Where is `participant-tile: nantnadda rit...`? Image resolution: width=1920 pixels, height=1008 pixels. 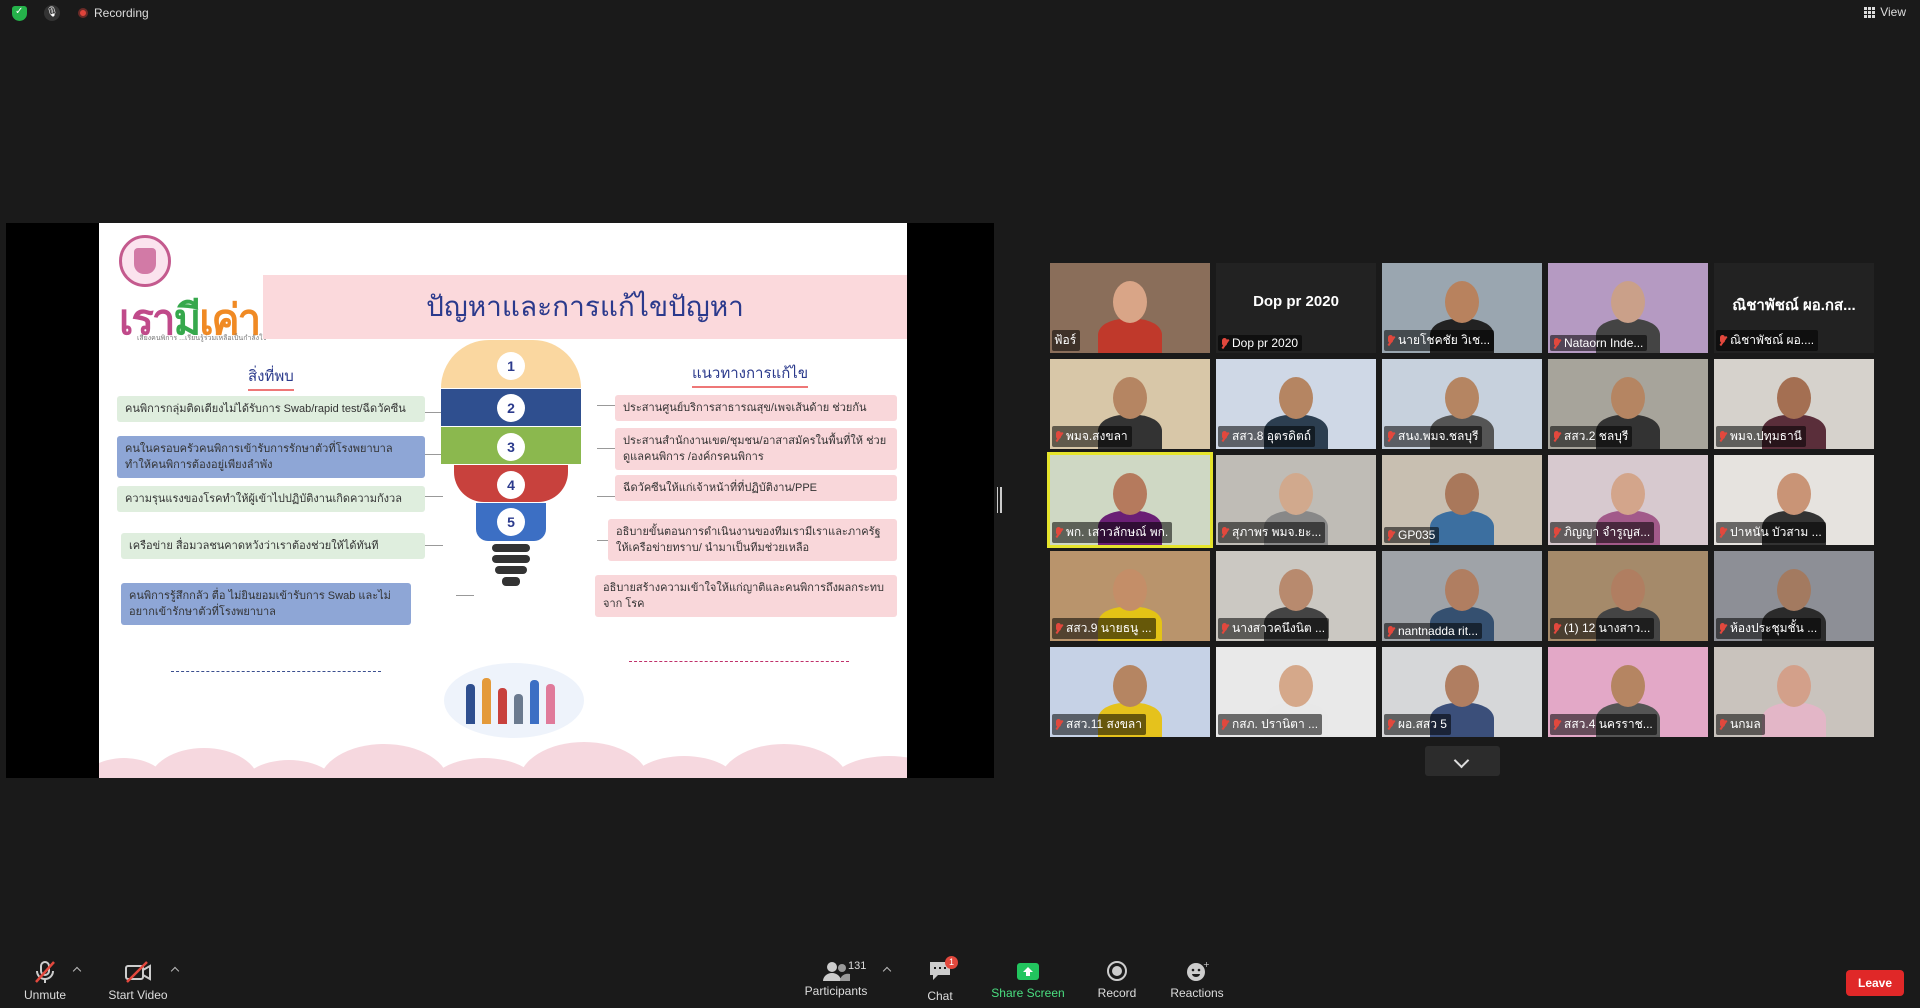
participant-tile: nantnadda rit... is located at coordinates (1462, 596).